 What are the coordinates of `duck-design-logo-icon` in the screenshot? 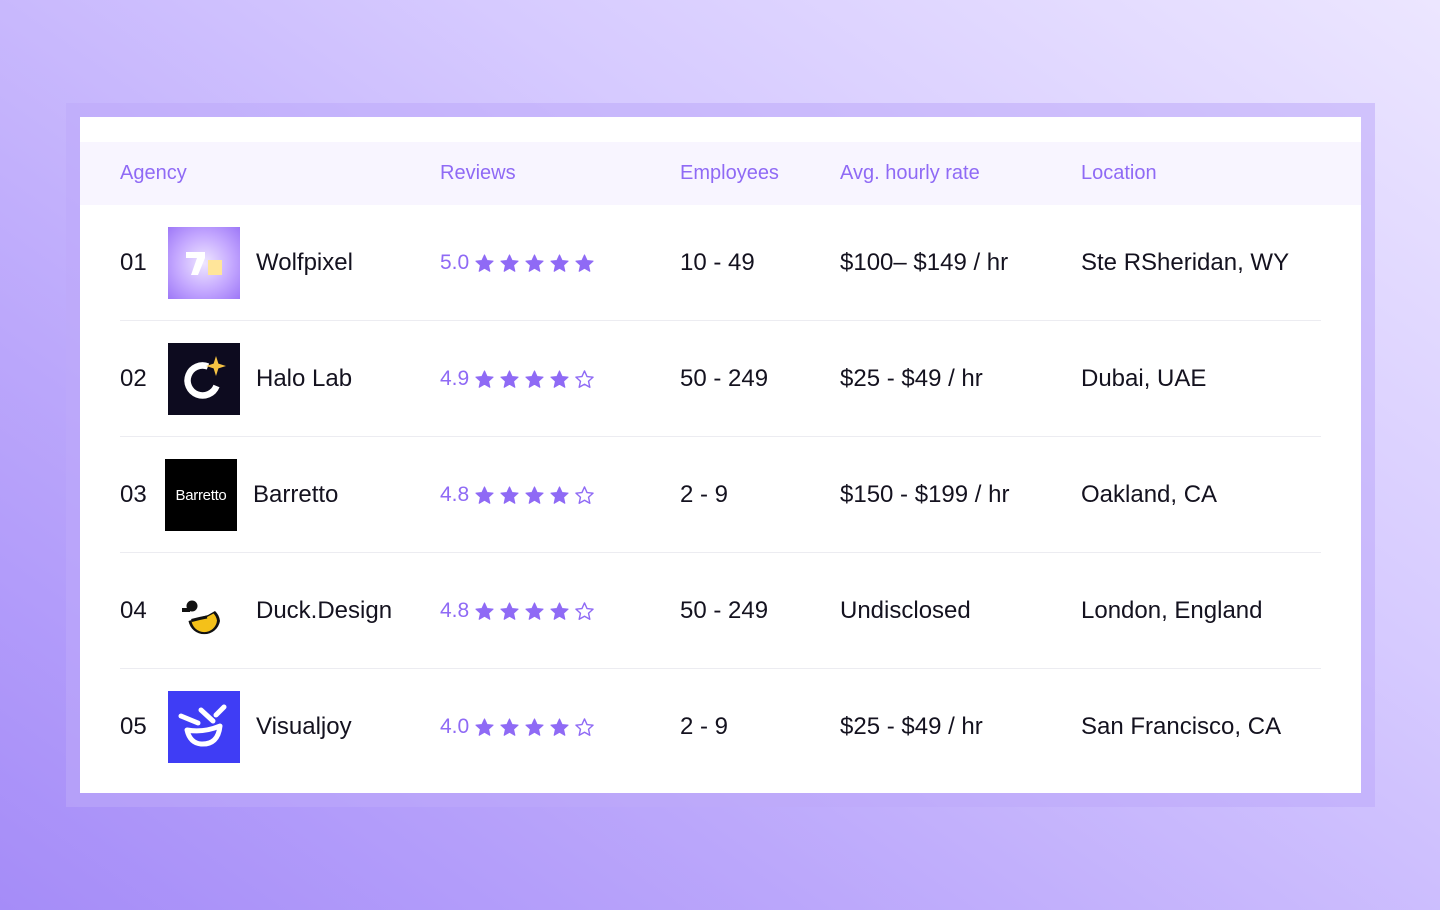 It's located at (204, 611).